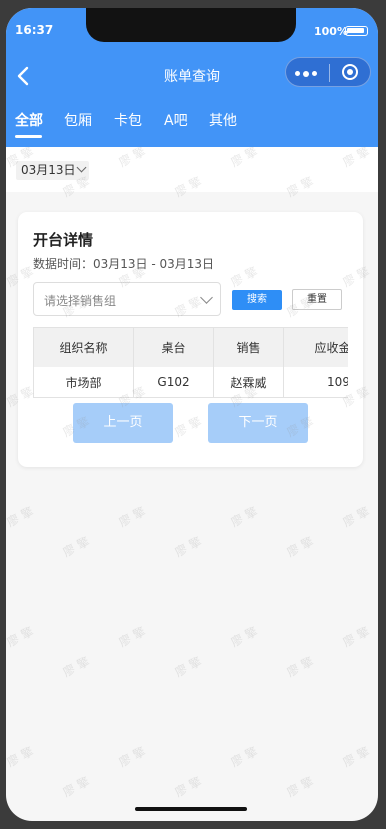 This screenshot has height=829, width=386. I want to click on reset-button: 重置, so click(317, 299).